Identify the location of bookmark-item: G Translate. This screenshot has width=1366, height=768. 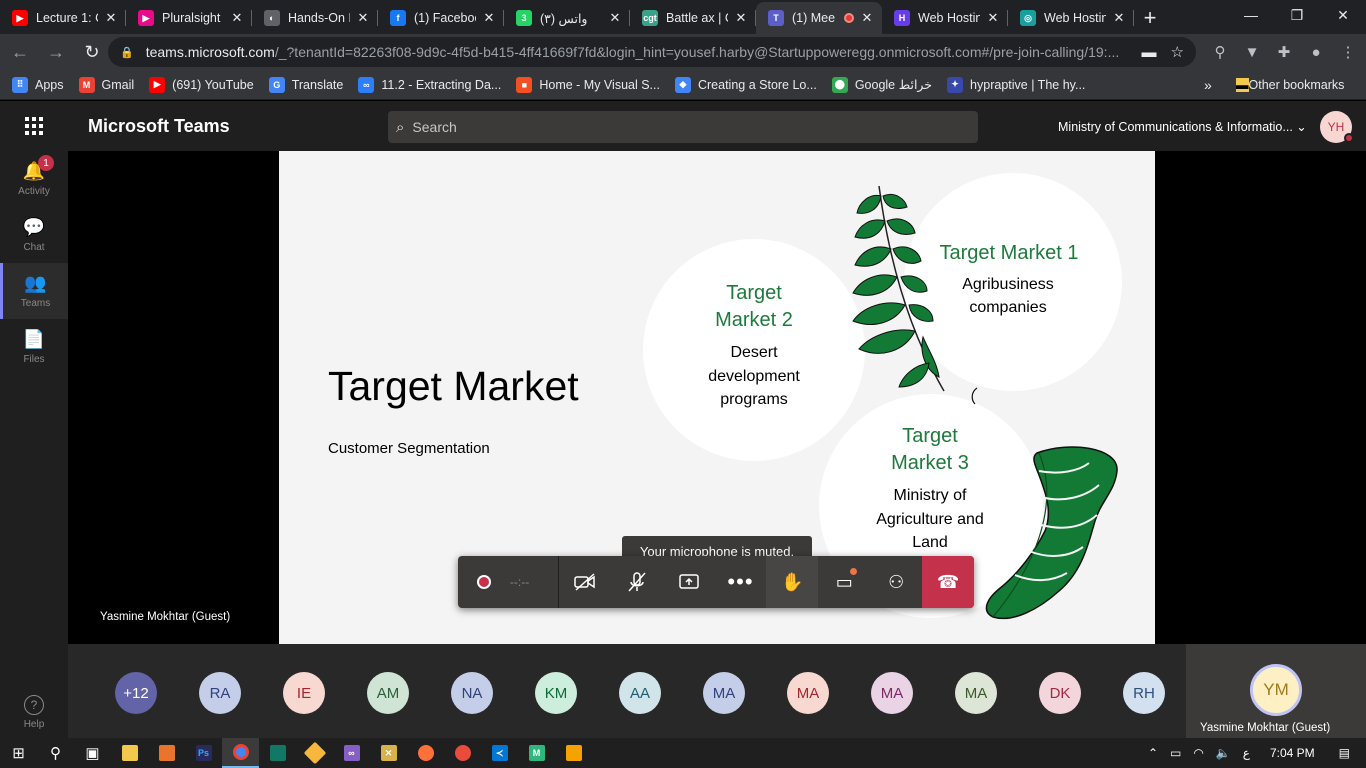
(305, 84).